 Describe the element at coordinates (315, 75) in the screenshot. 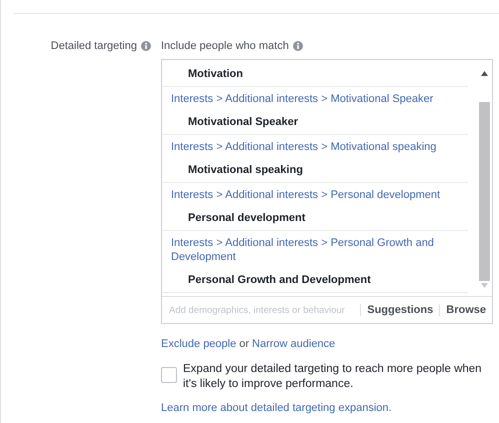

I see `selected-interest: Motivation` at that location.